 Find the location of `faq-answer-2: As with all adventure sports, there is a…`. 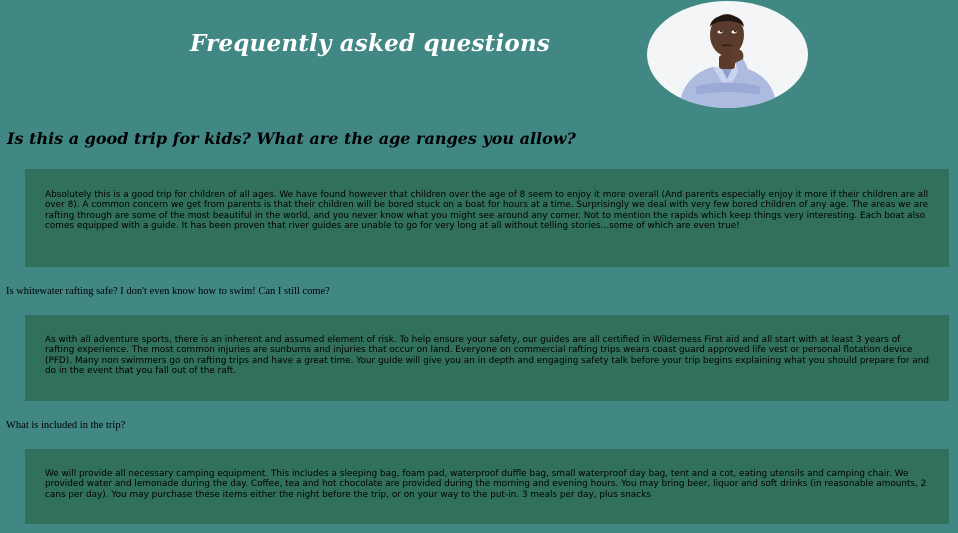

faq-answer-2: As with all adventure sports, there is a… is located at coordinates (487, 356).